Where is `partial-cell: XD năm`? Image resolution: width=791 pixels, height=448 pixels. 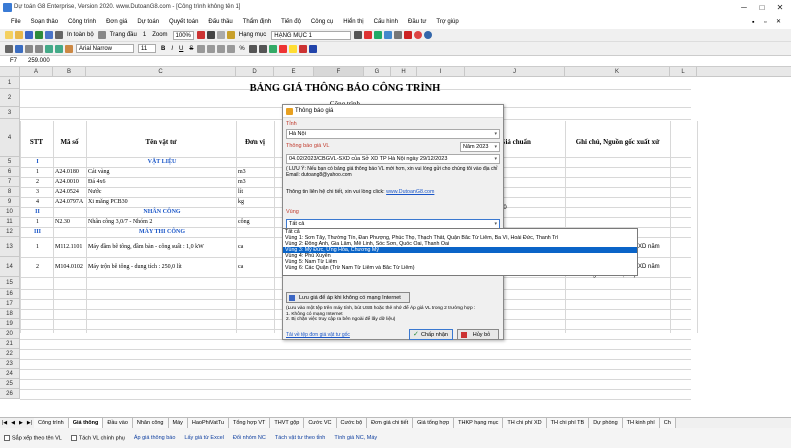
partial-cell: XD năm is located at coordinates (654, 247).